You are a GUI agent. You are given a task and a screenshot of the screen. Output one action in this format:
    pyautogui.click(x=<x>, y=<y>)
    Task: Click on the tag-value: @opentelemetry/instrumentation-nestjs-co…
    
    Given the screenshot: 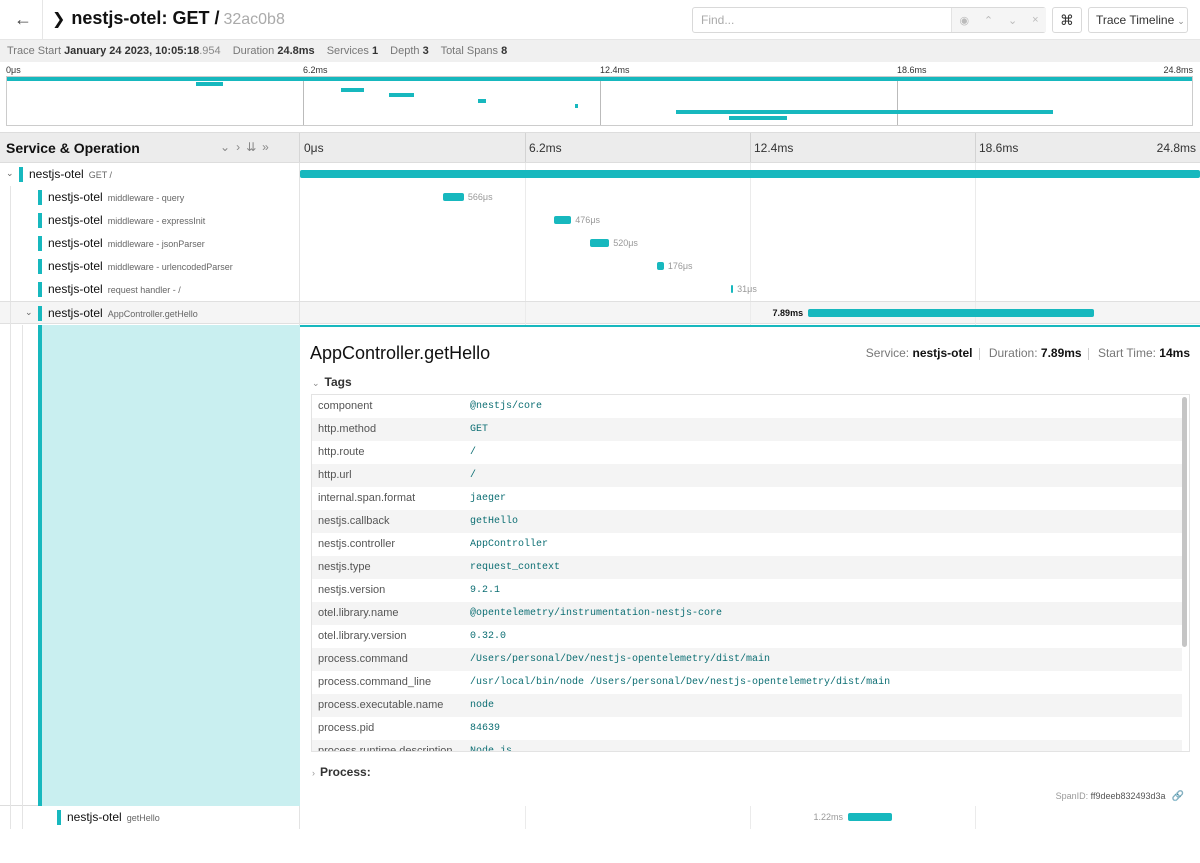 What is the action you would take?
    pyautogui.click(x=596, y=613)
    